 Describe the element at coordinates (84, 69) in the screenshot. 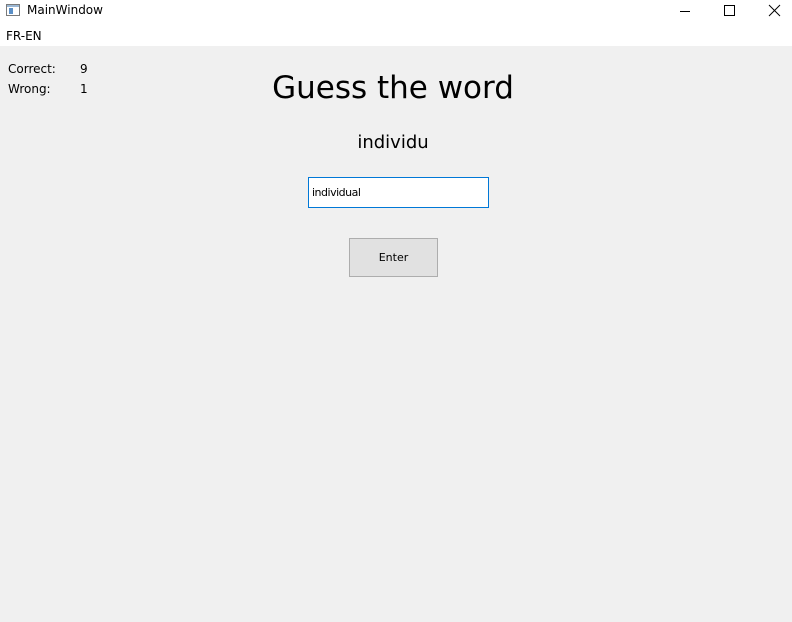

I see `correct-count: 9` at that location.